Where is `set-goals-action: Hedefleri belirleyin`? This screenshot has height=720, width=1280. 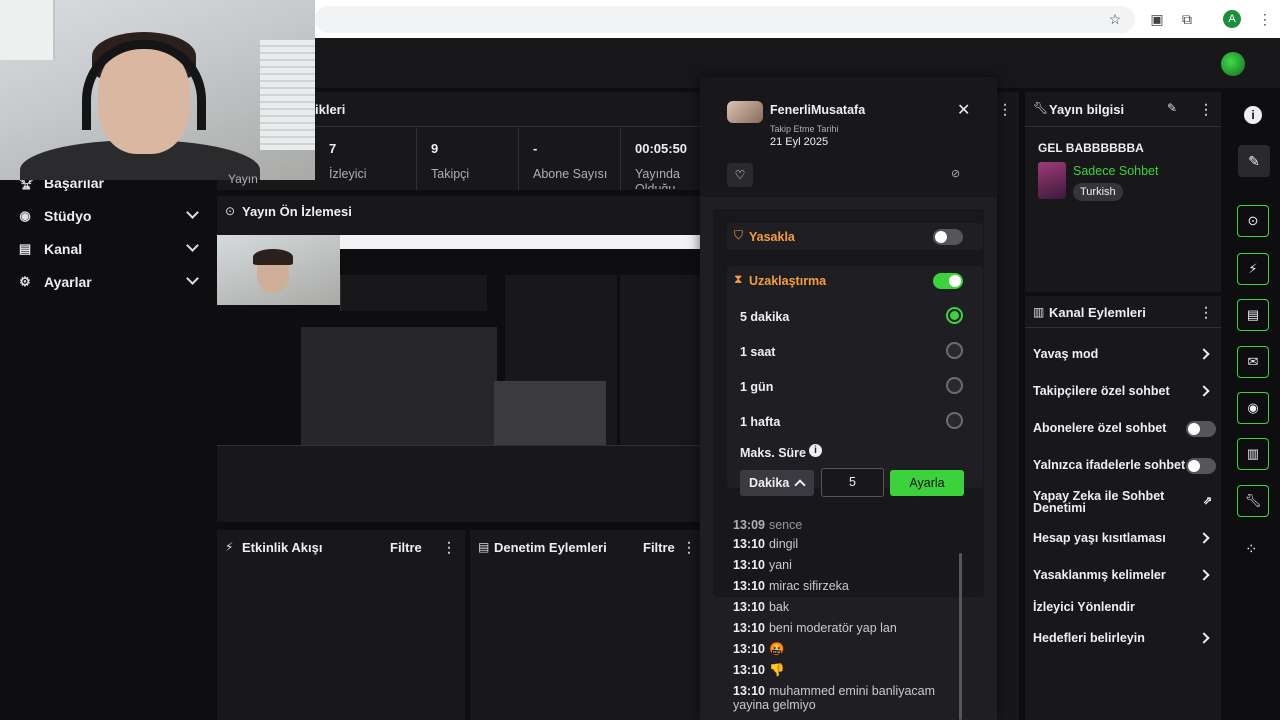
set-goals-action: Hedefleri belirleyin is located at coordinates (1125, 639).